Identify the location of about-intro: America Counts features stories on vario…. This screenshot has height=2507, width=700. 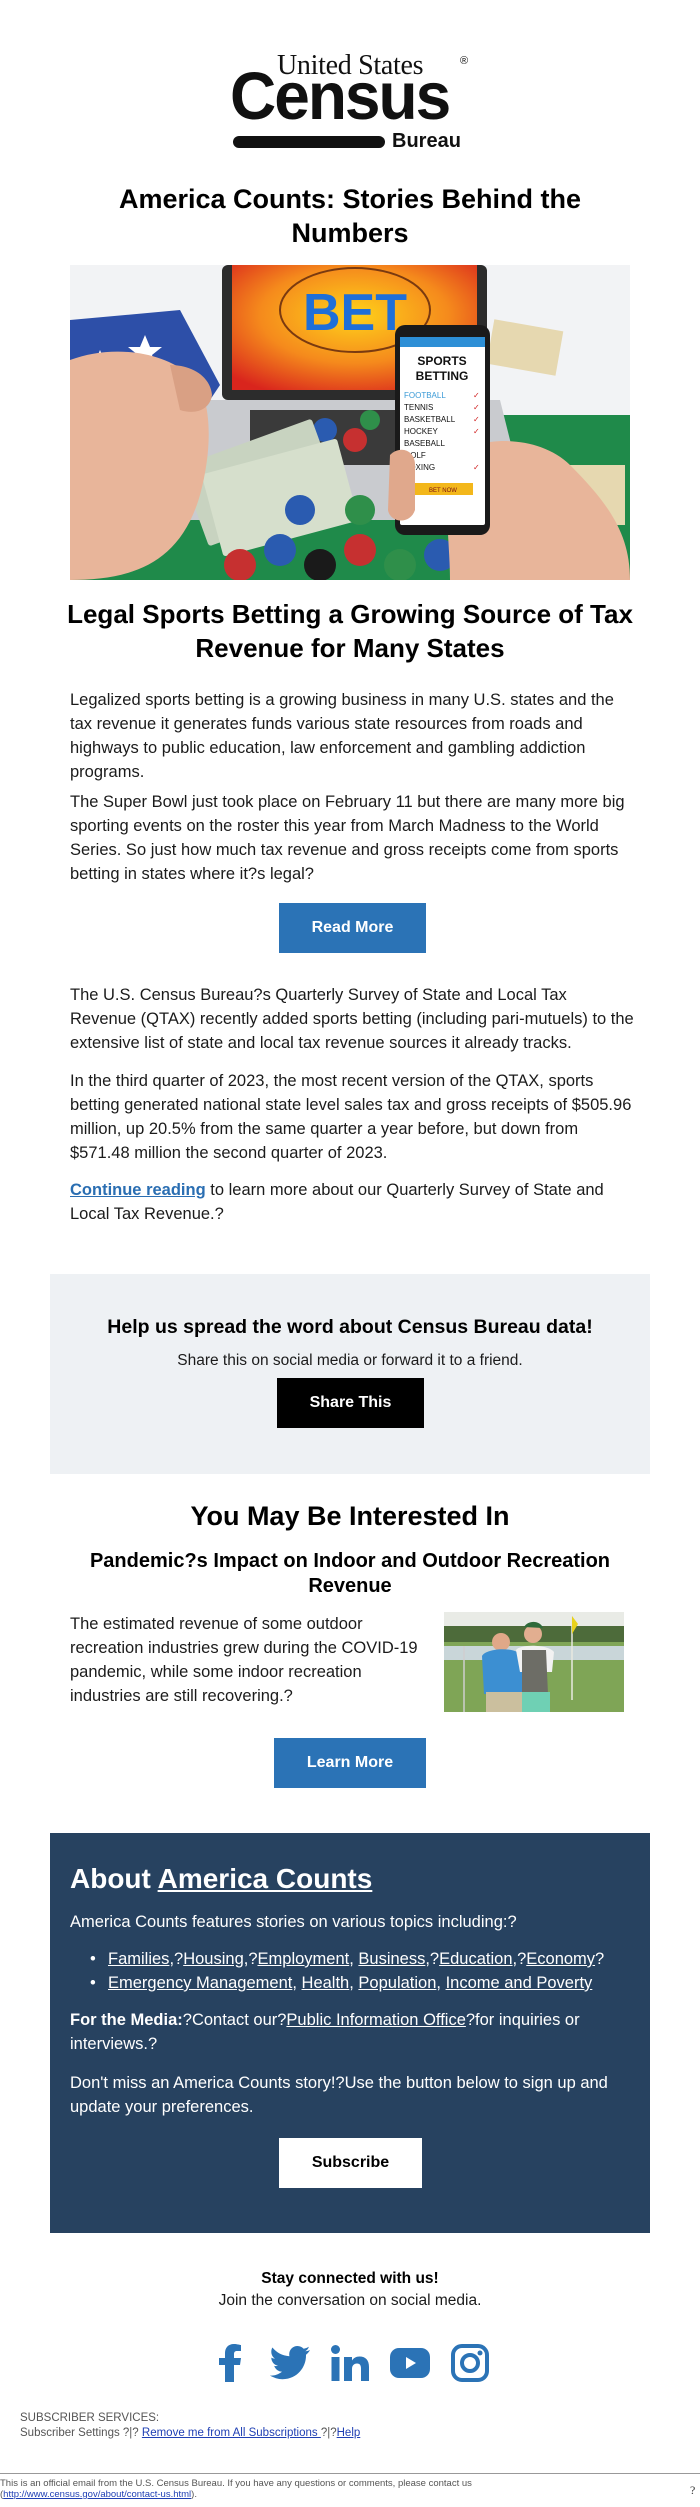
(293, 1922).